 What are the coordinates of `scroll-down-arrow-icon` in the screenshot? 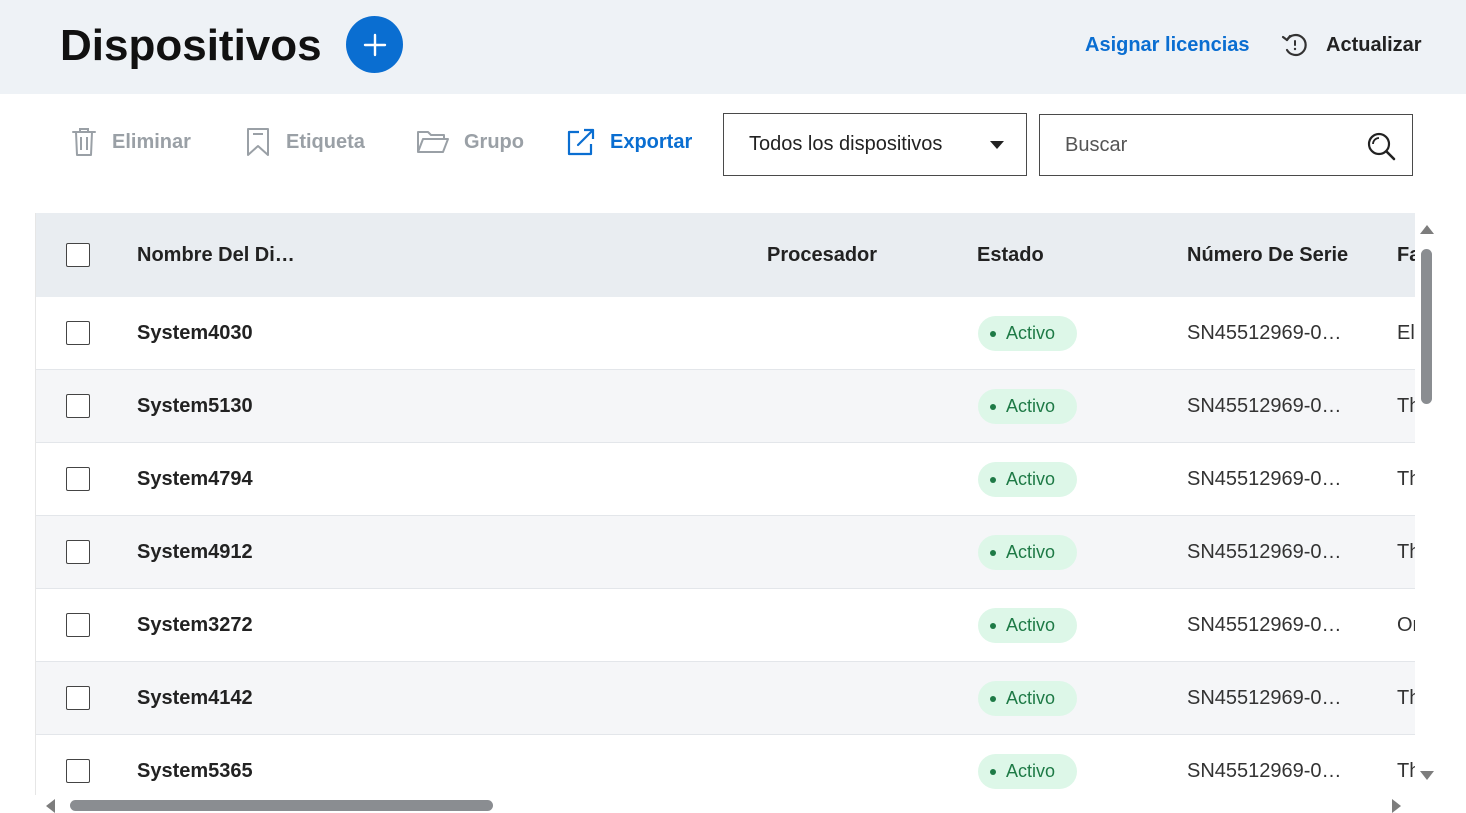 It's located at (1427, 775).